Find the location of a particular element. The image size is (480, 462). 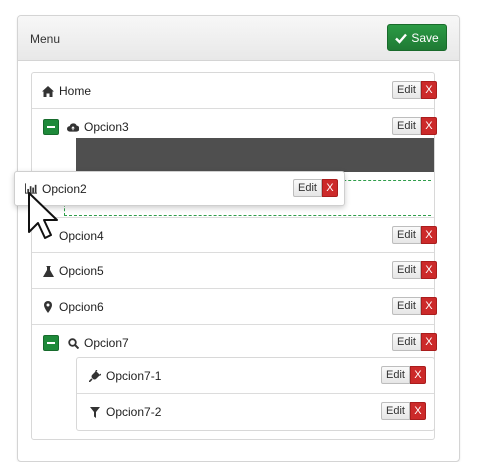

item-label: Opcion6 is located at coordinates (81, 307).